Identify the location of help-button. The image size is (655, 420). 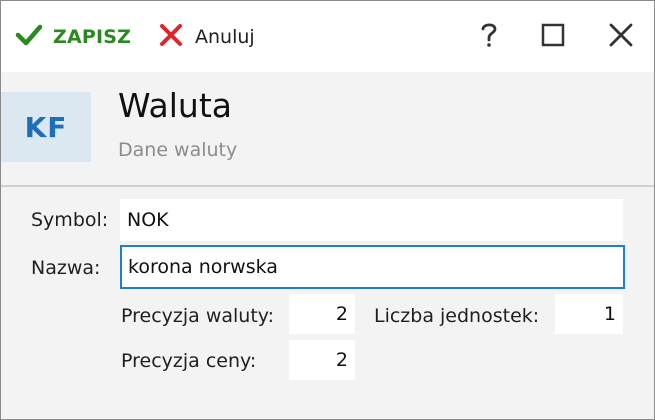
(489, 37).